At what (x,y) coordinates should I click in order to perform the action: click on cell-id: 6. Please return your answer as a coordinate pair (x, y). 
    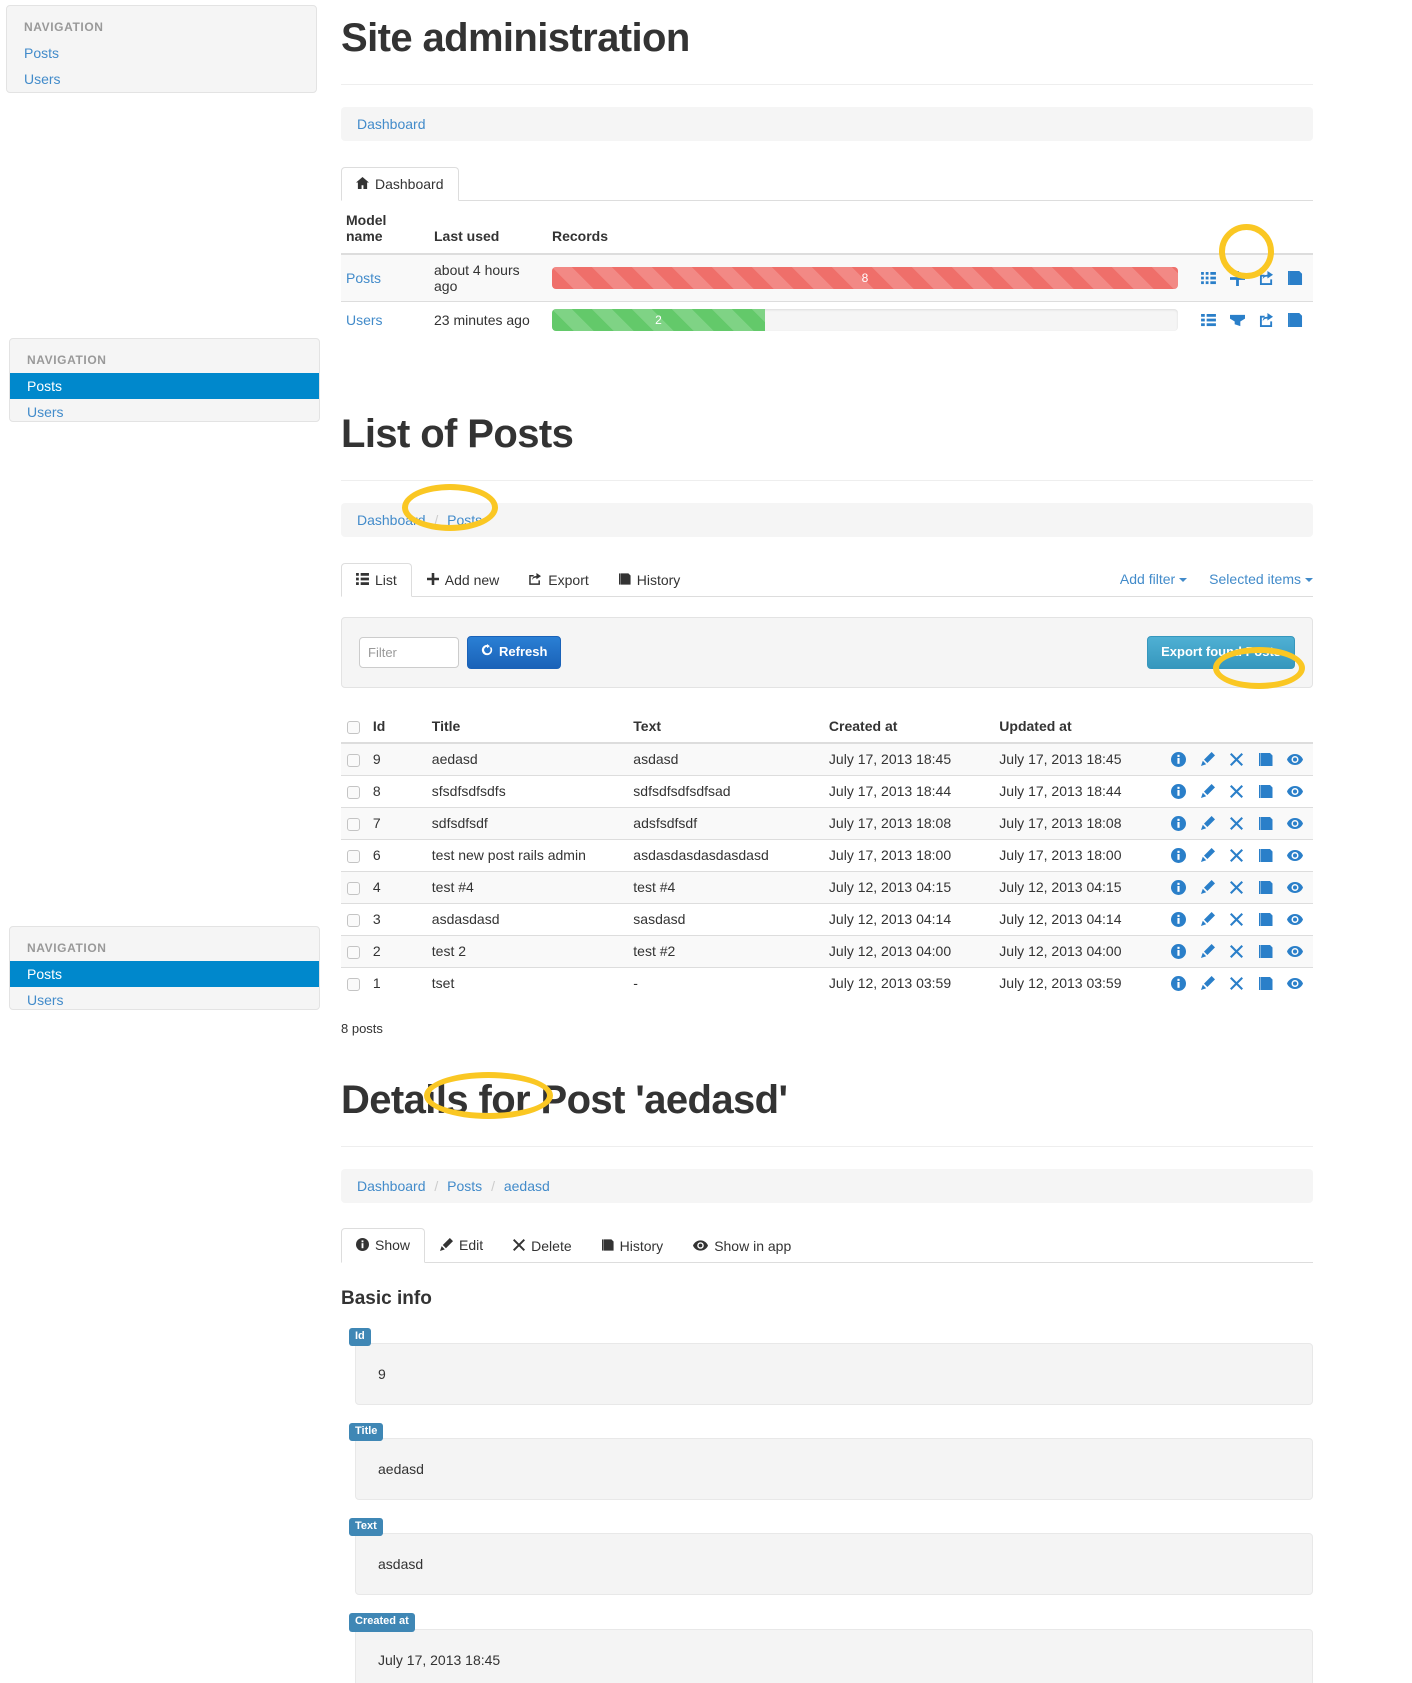
    Looking at the image, I should click on (396, 855).